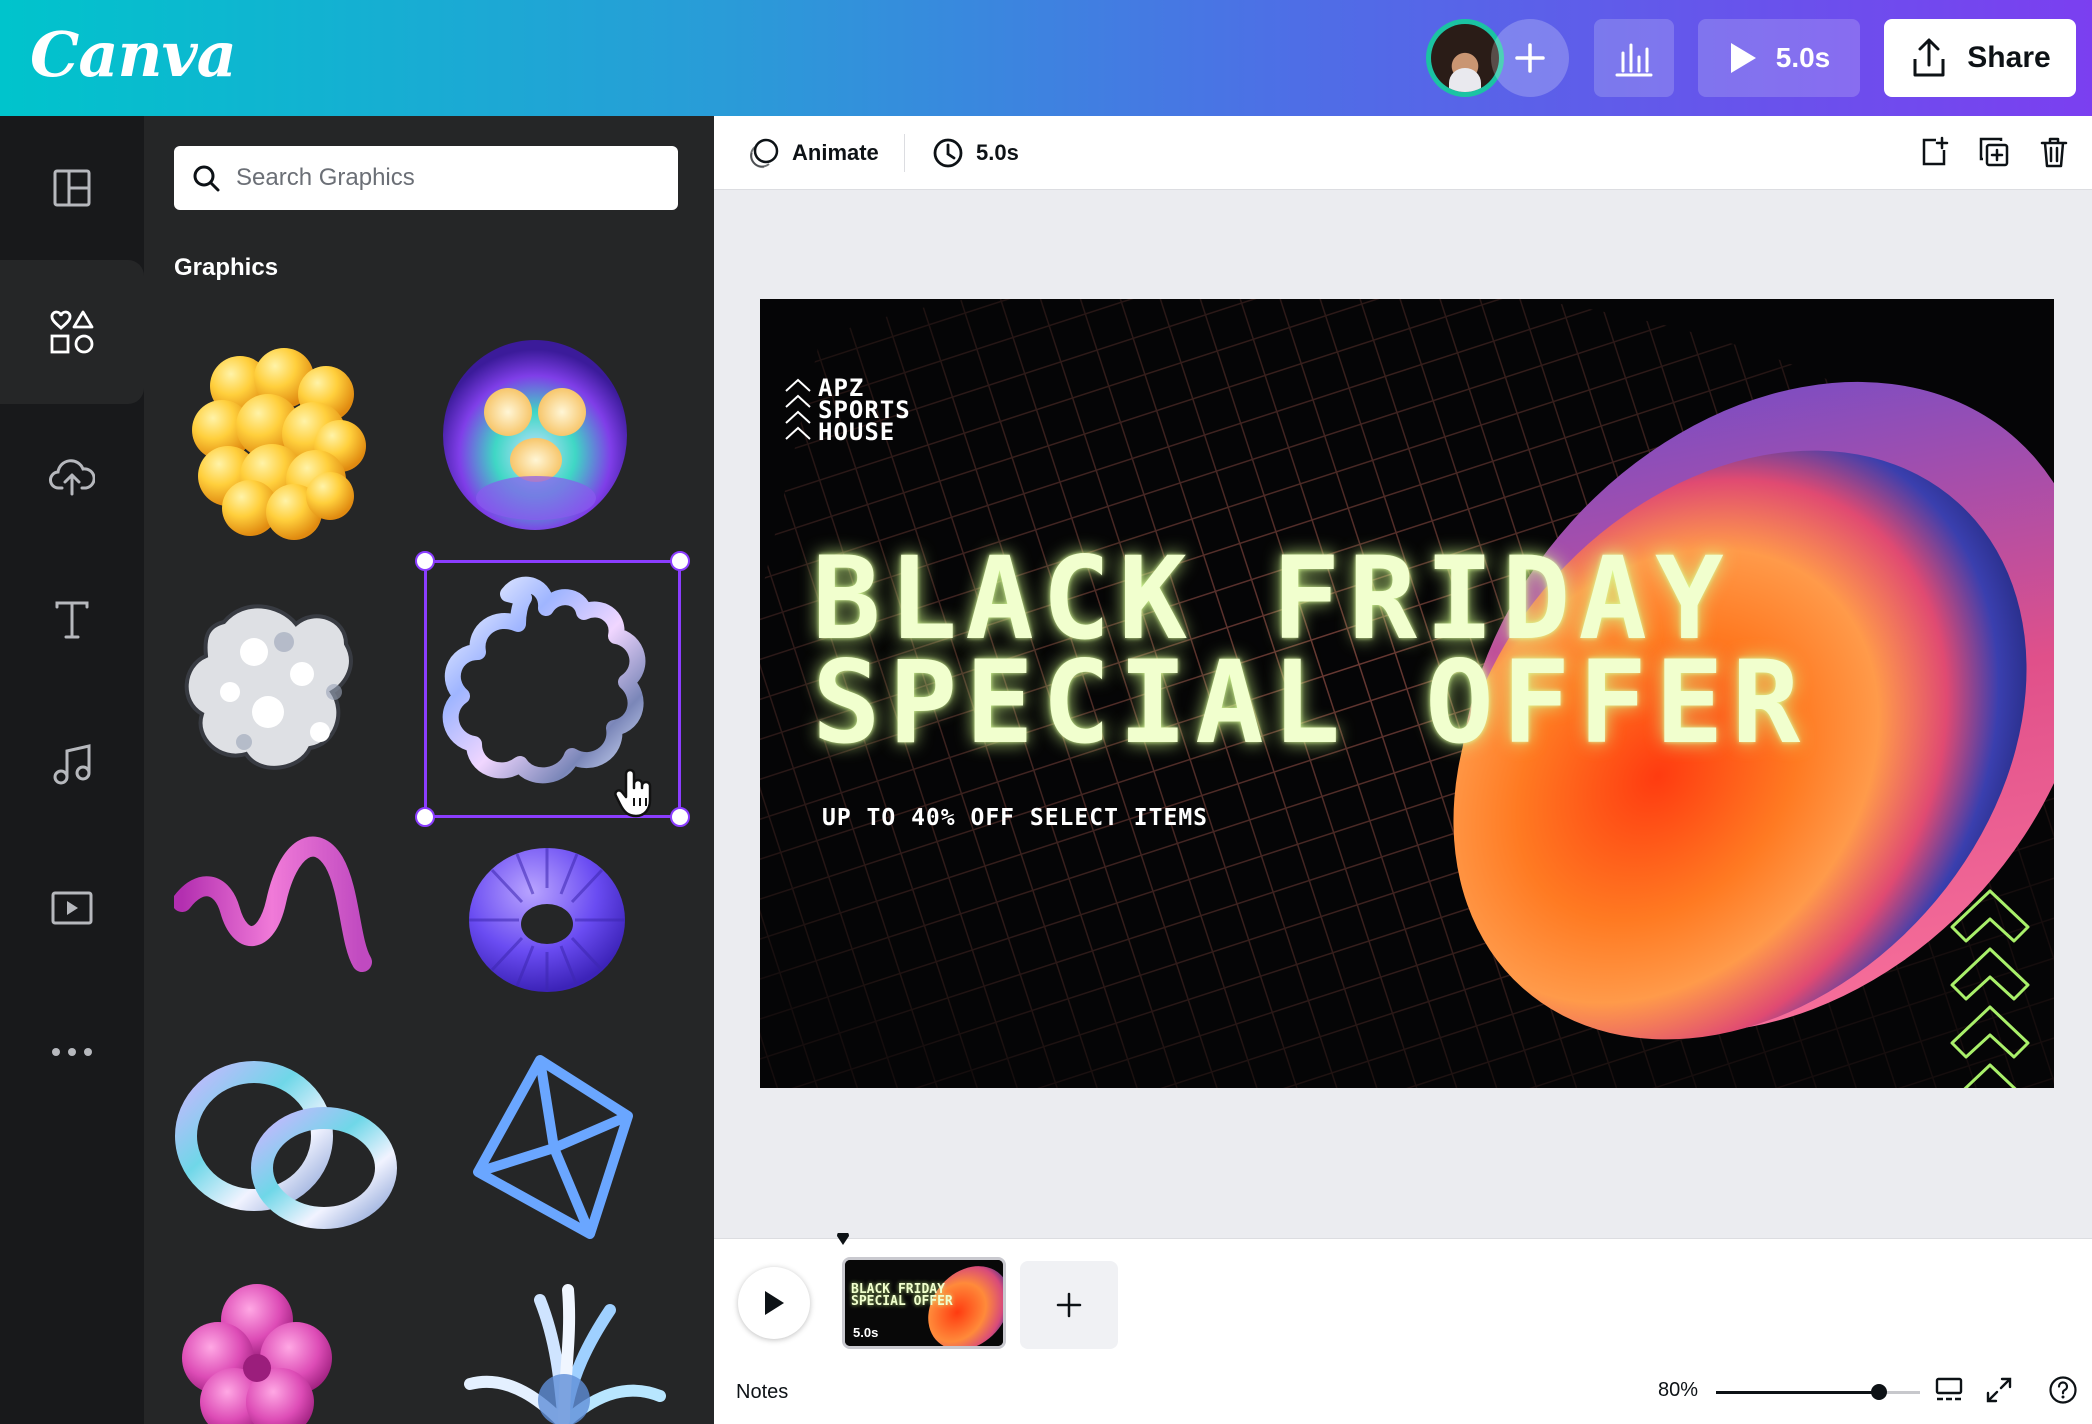  Describe the element at coordinates (206, 178) in the screenshot. I see `search-icon` at that location.